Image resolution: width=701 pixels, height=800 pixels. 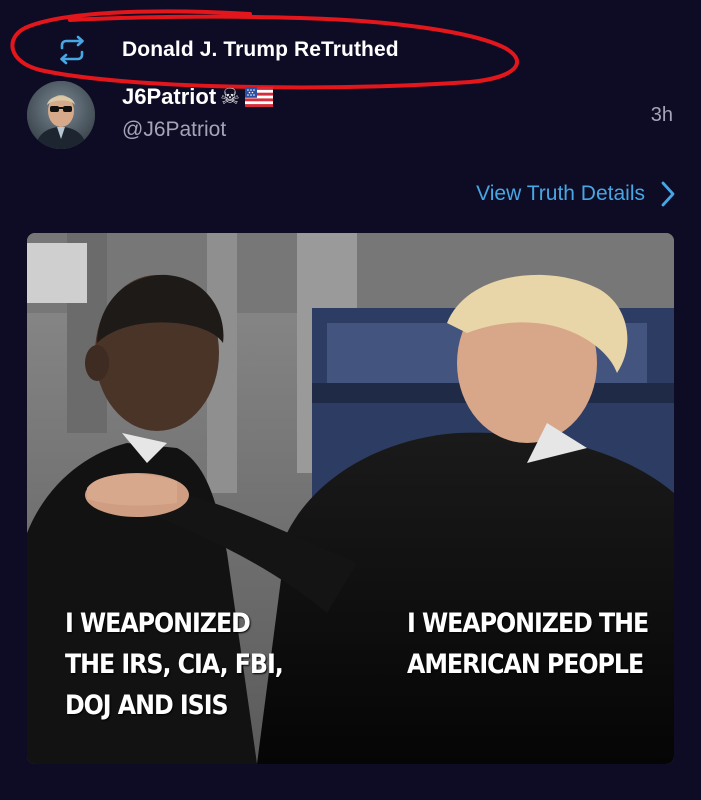 What do you see at coordinates (528, 623) in the screenshot?
I see `meme-right-line: I WEAPONIZED THE` at bounding box center [528, 623].